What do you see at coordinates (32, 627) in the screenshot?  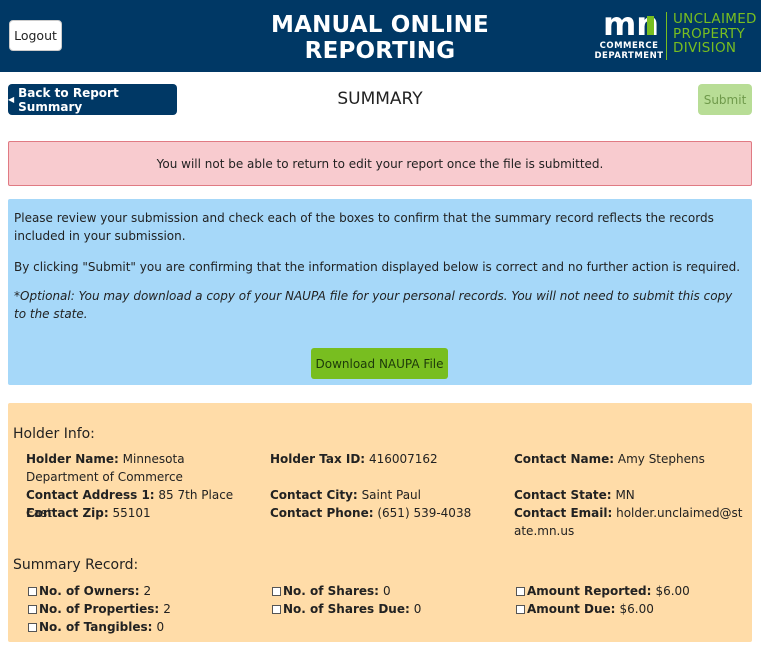 I see `tangibles-checkbox` at bounding box center [32, 627].